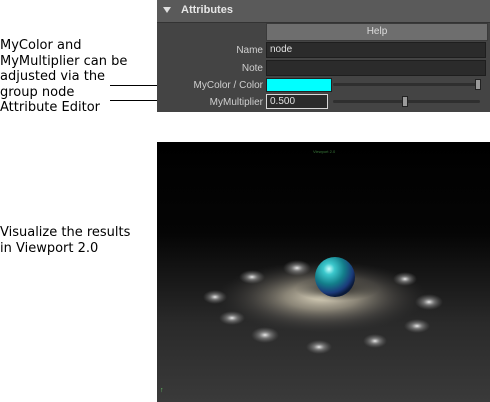  Describe the element at coordinates (297, 101) in the screenshot. I see `mymultiplier-field: 0.500` at that location.